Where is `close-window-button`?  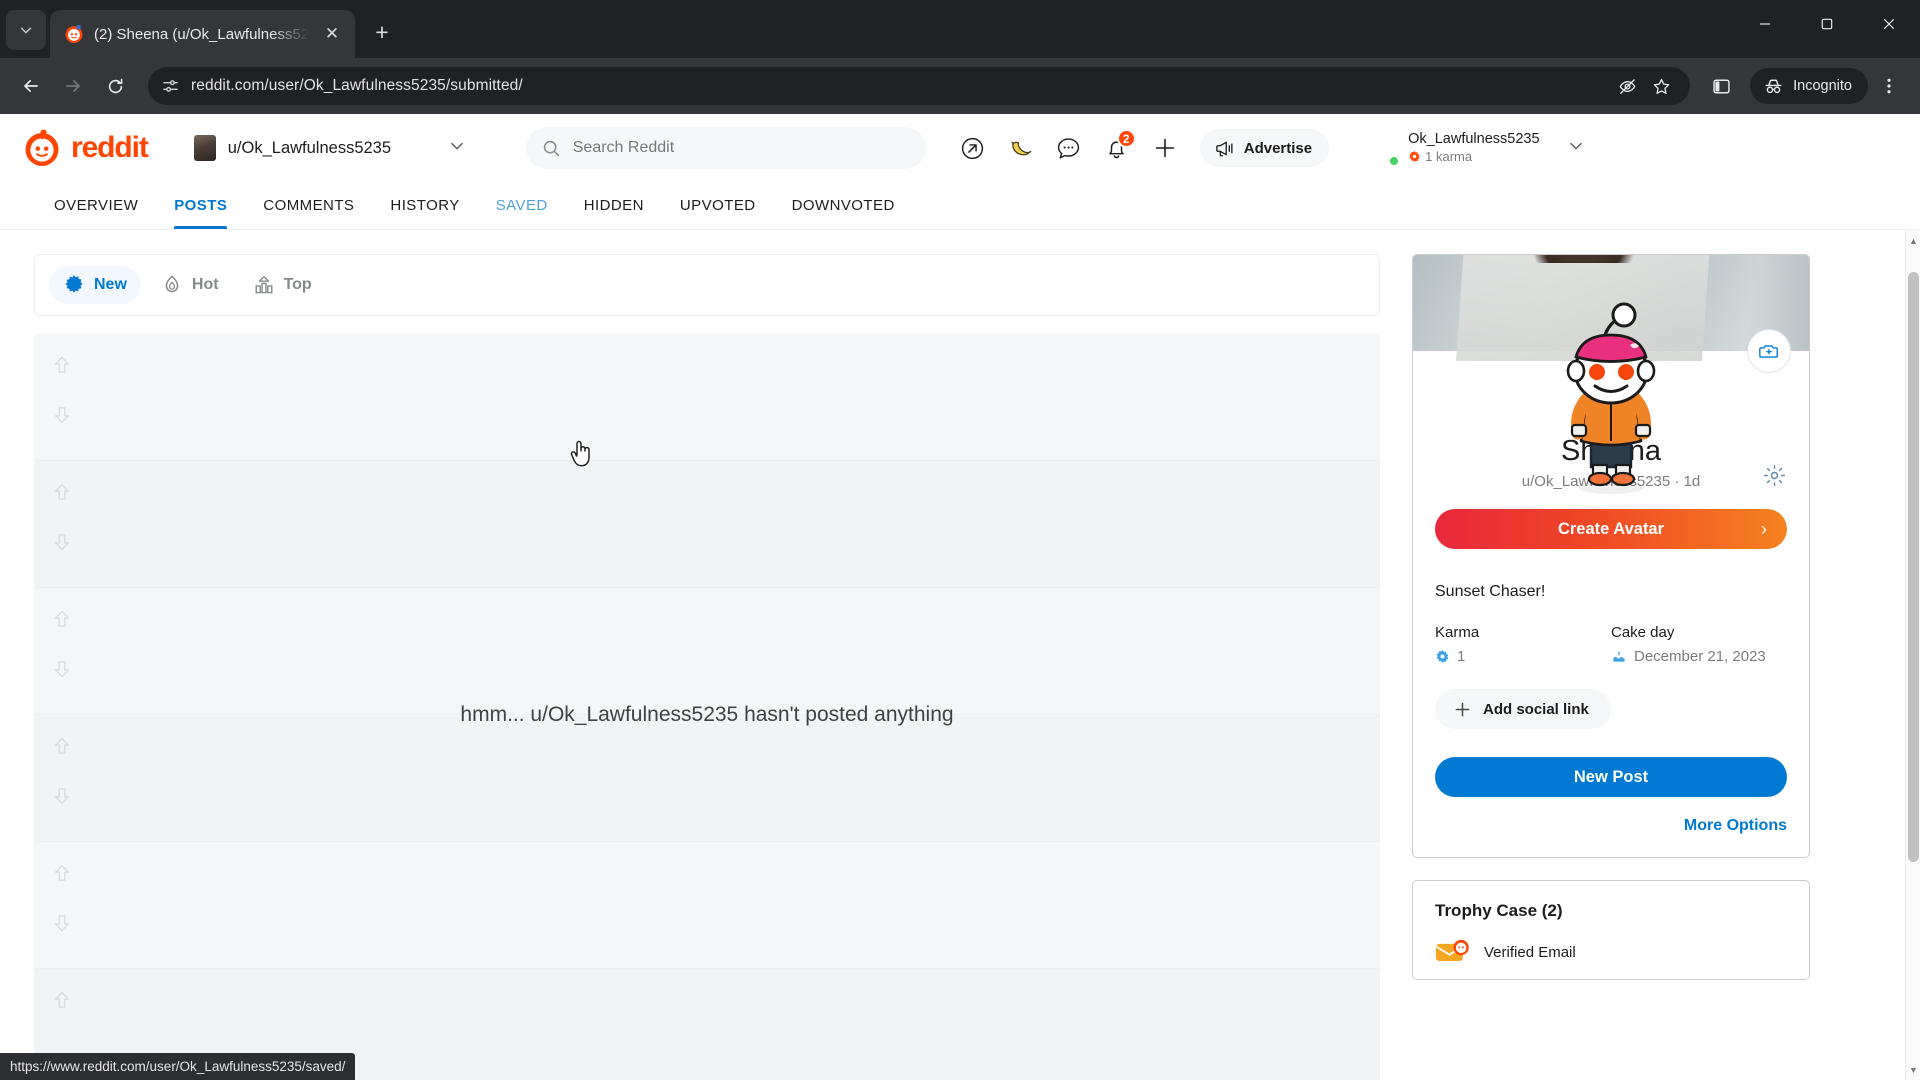 close-window-button is located at coordinates (1889, 24).